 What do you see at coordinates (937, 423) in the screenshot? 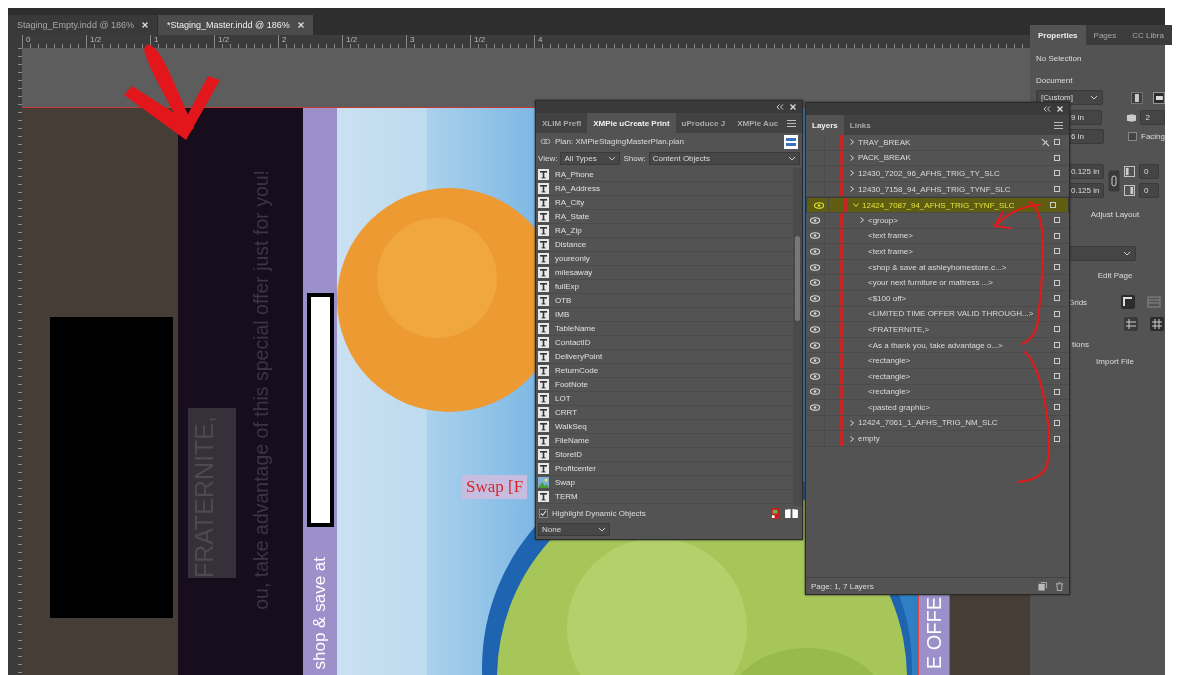
I see `layer-row: 12424_7061_1_AFHS_TRIG_NM_SLC` at bounding box center [937, 423].